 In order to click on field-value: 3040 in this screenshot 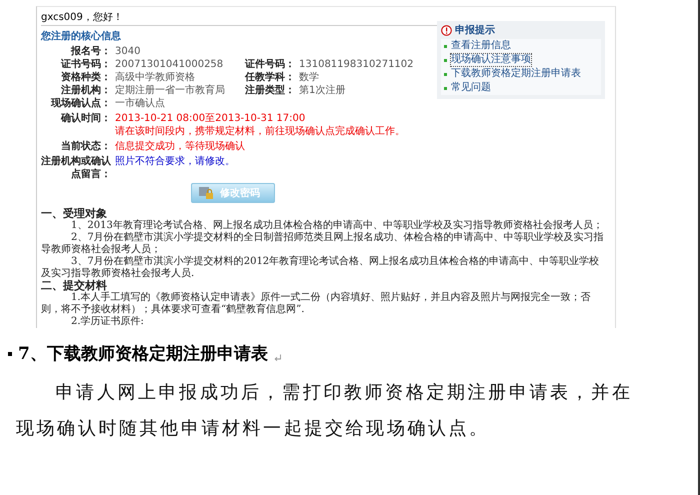, I will do `click(128, 51)`.